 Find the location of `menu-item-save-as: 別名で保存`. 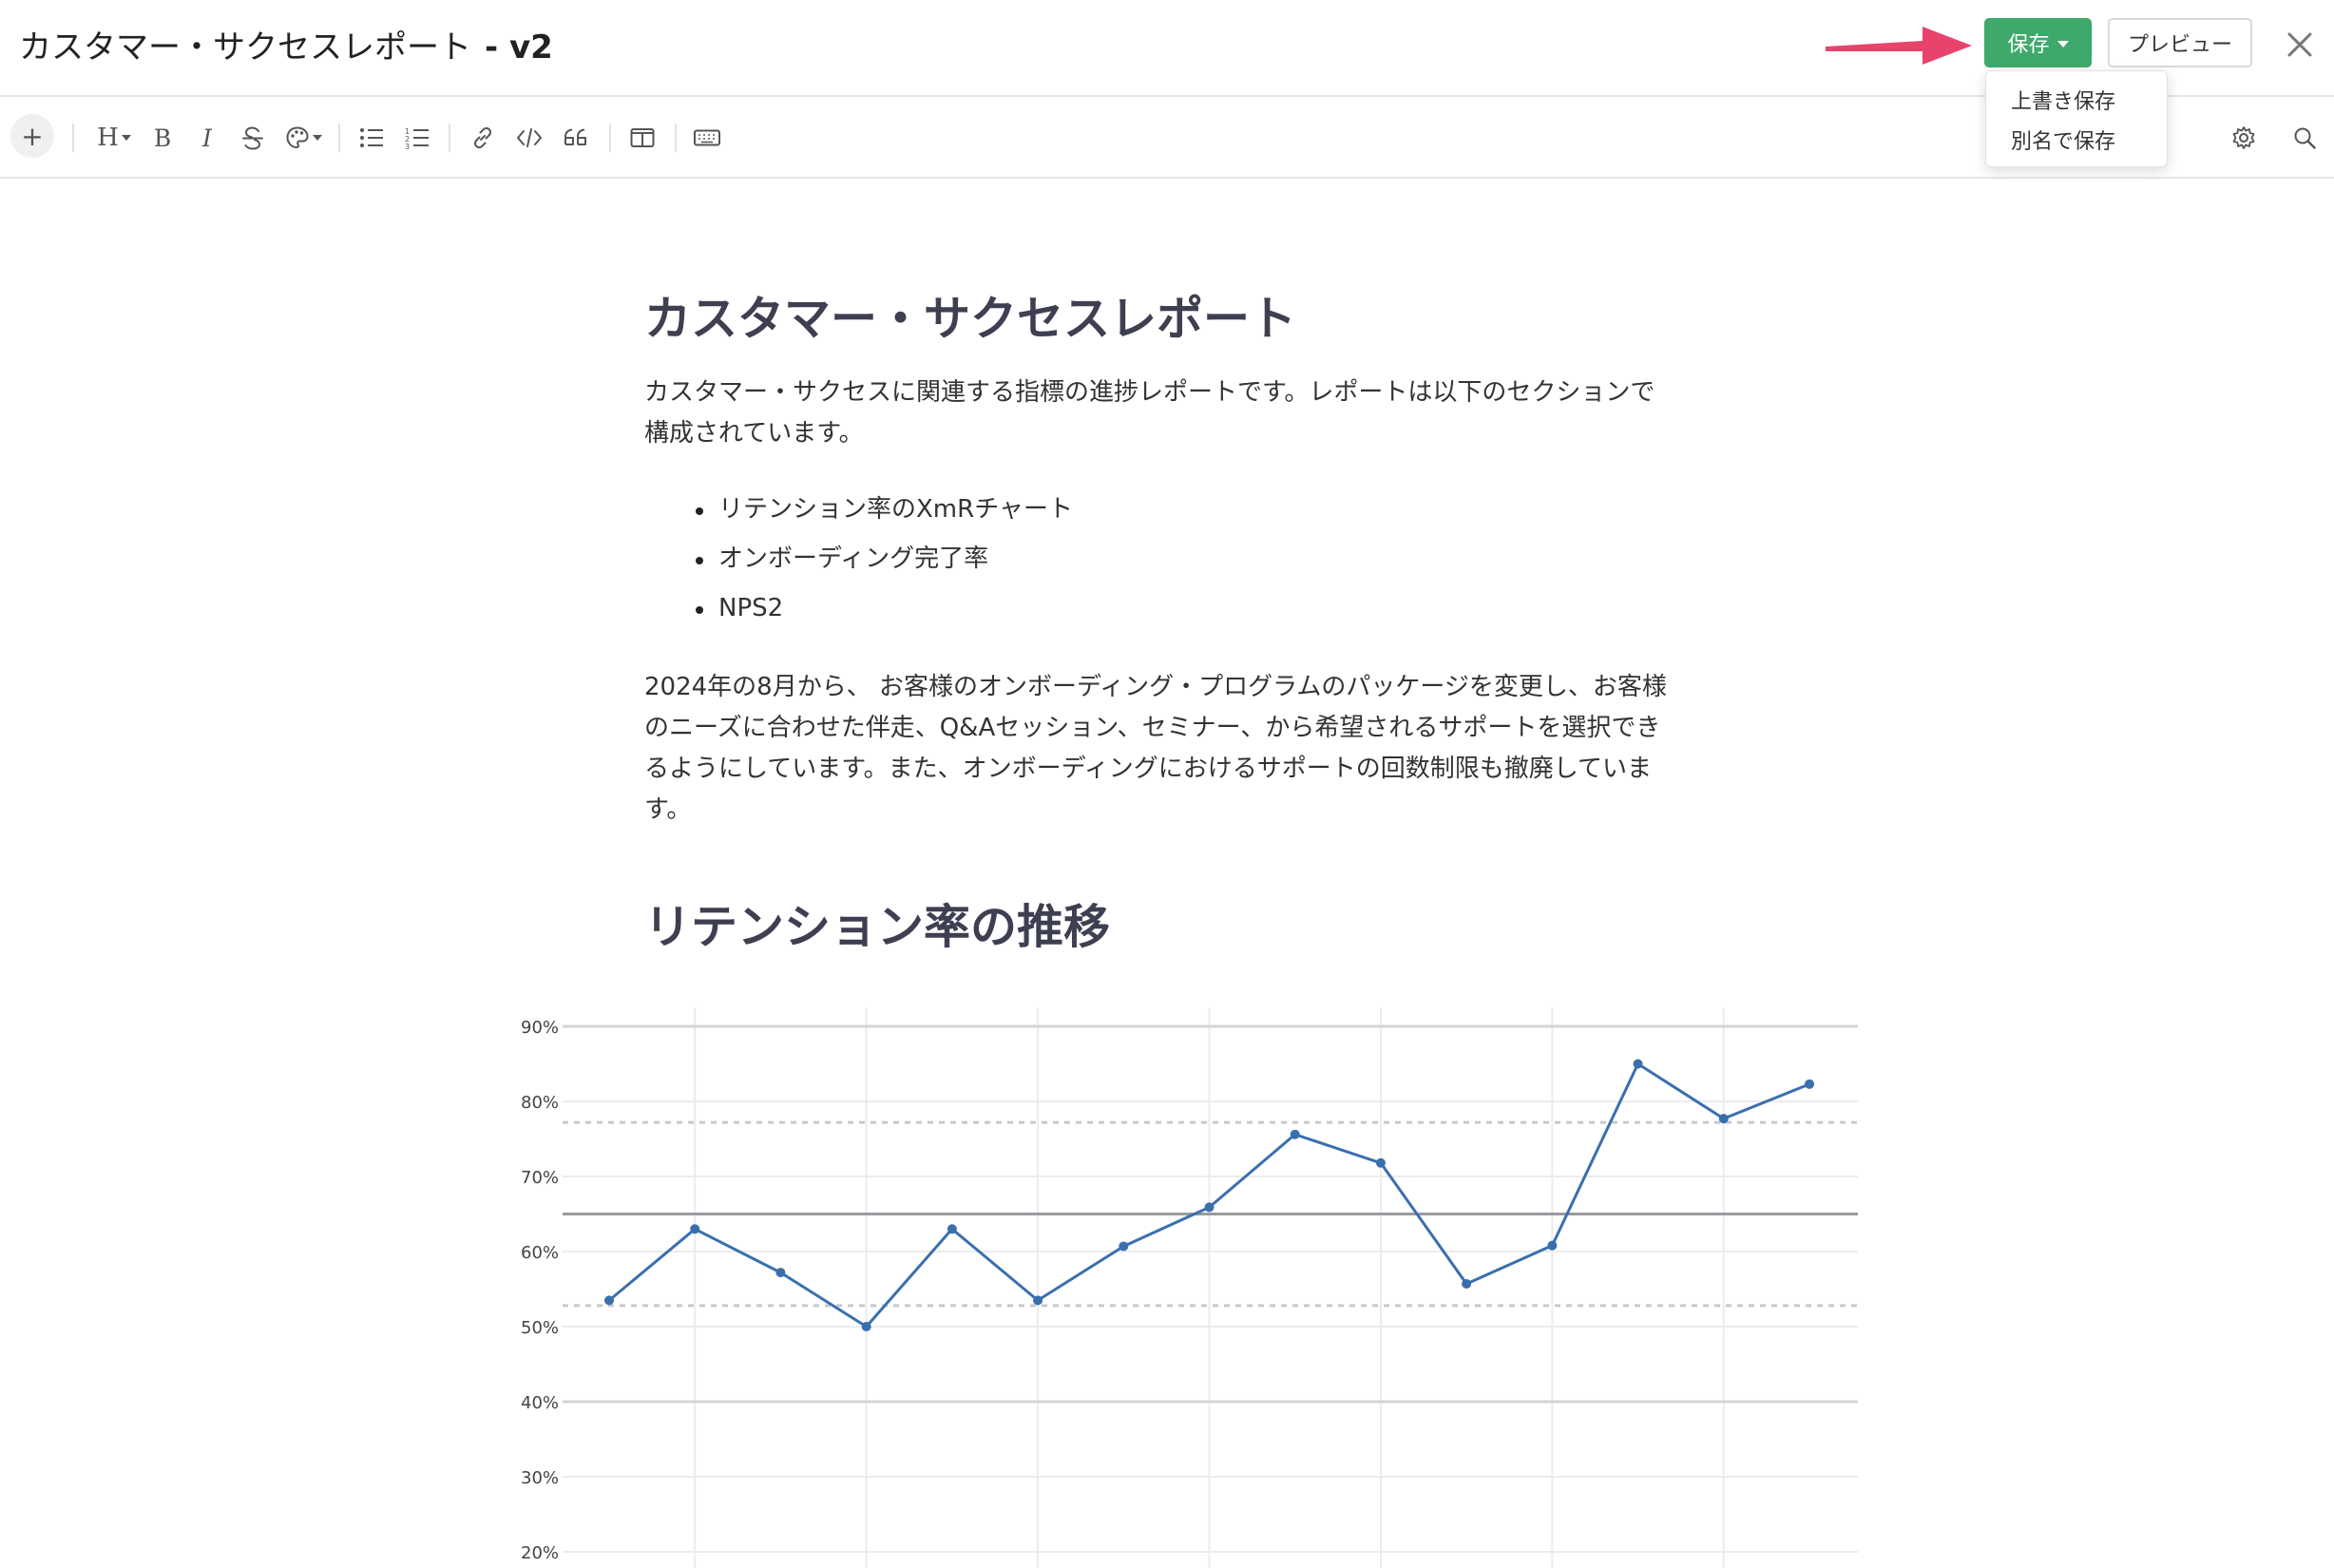

menu-item-save-as: 別名で保存 is located at coordinates (2063, 139).